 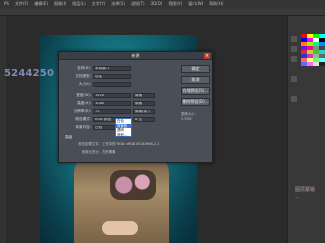 I want to click on color-mode-field: 颜色模式: RGB 颜色 8 位, so click(x=113, y=119).